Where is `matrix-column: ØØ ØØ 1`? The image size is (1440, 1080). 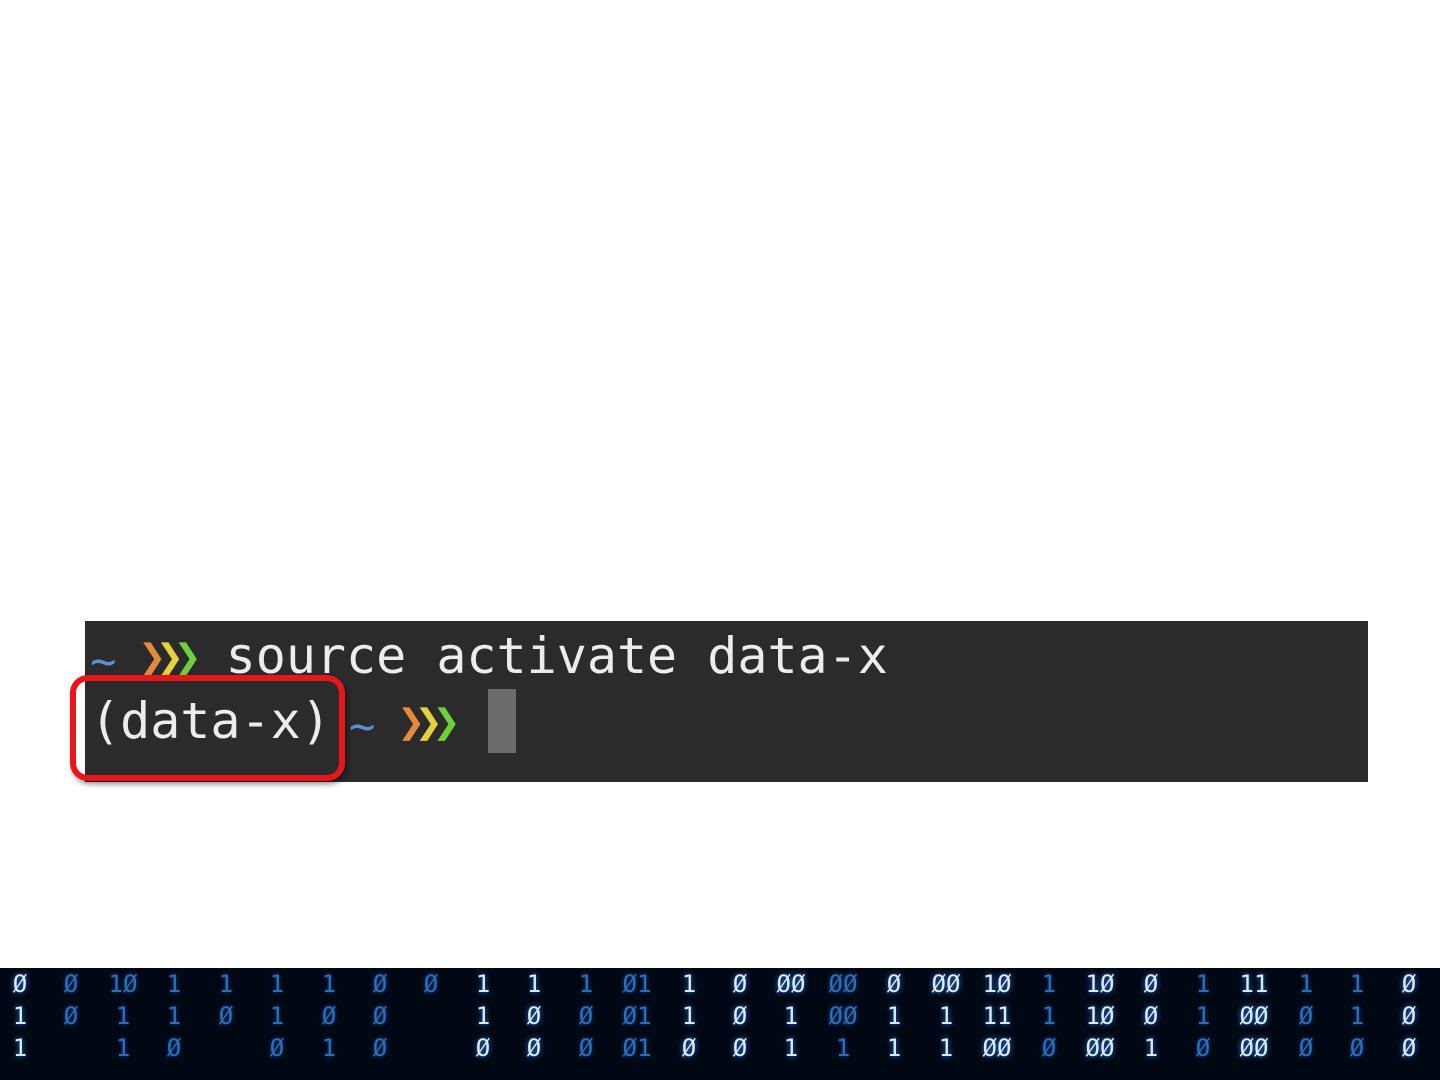
matrix-column: ØØ ØØ 1 is located at coordinates (843, 1024).